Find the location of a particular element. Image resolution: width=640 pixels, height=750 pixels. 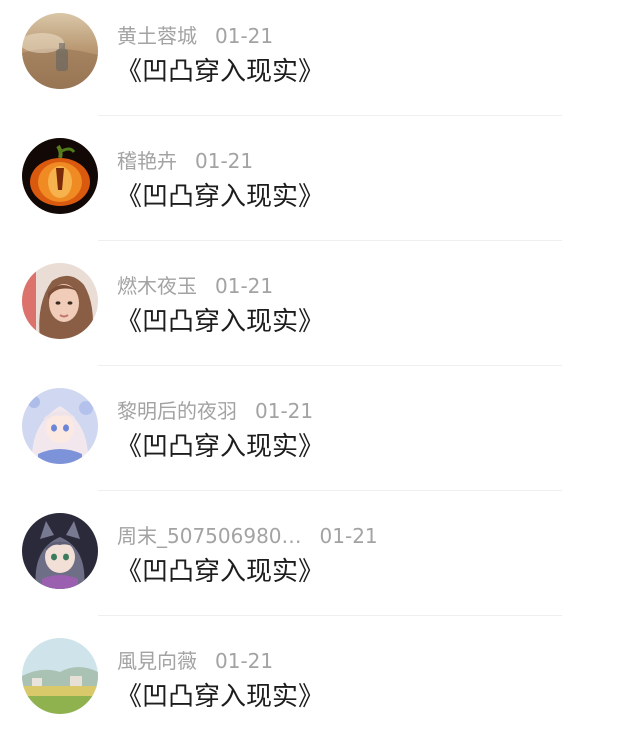

landscape-icon is located at coordinates (60, 676).